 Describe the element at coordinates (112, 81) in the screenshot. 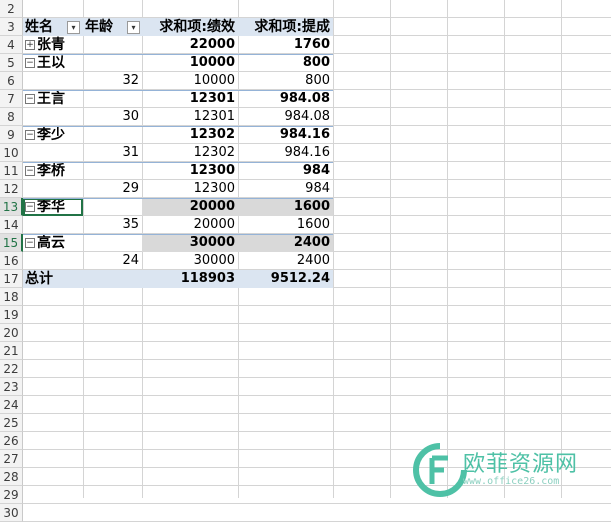

I see `pivot-age-cell: 32` at that location.